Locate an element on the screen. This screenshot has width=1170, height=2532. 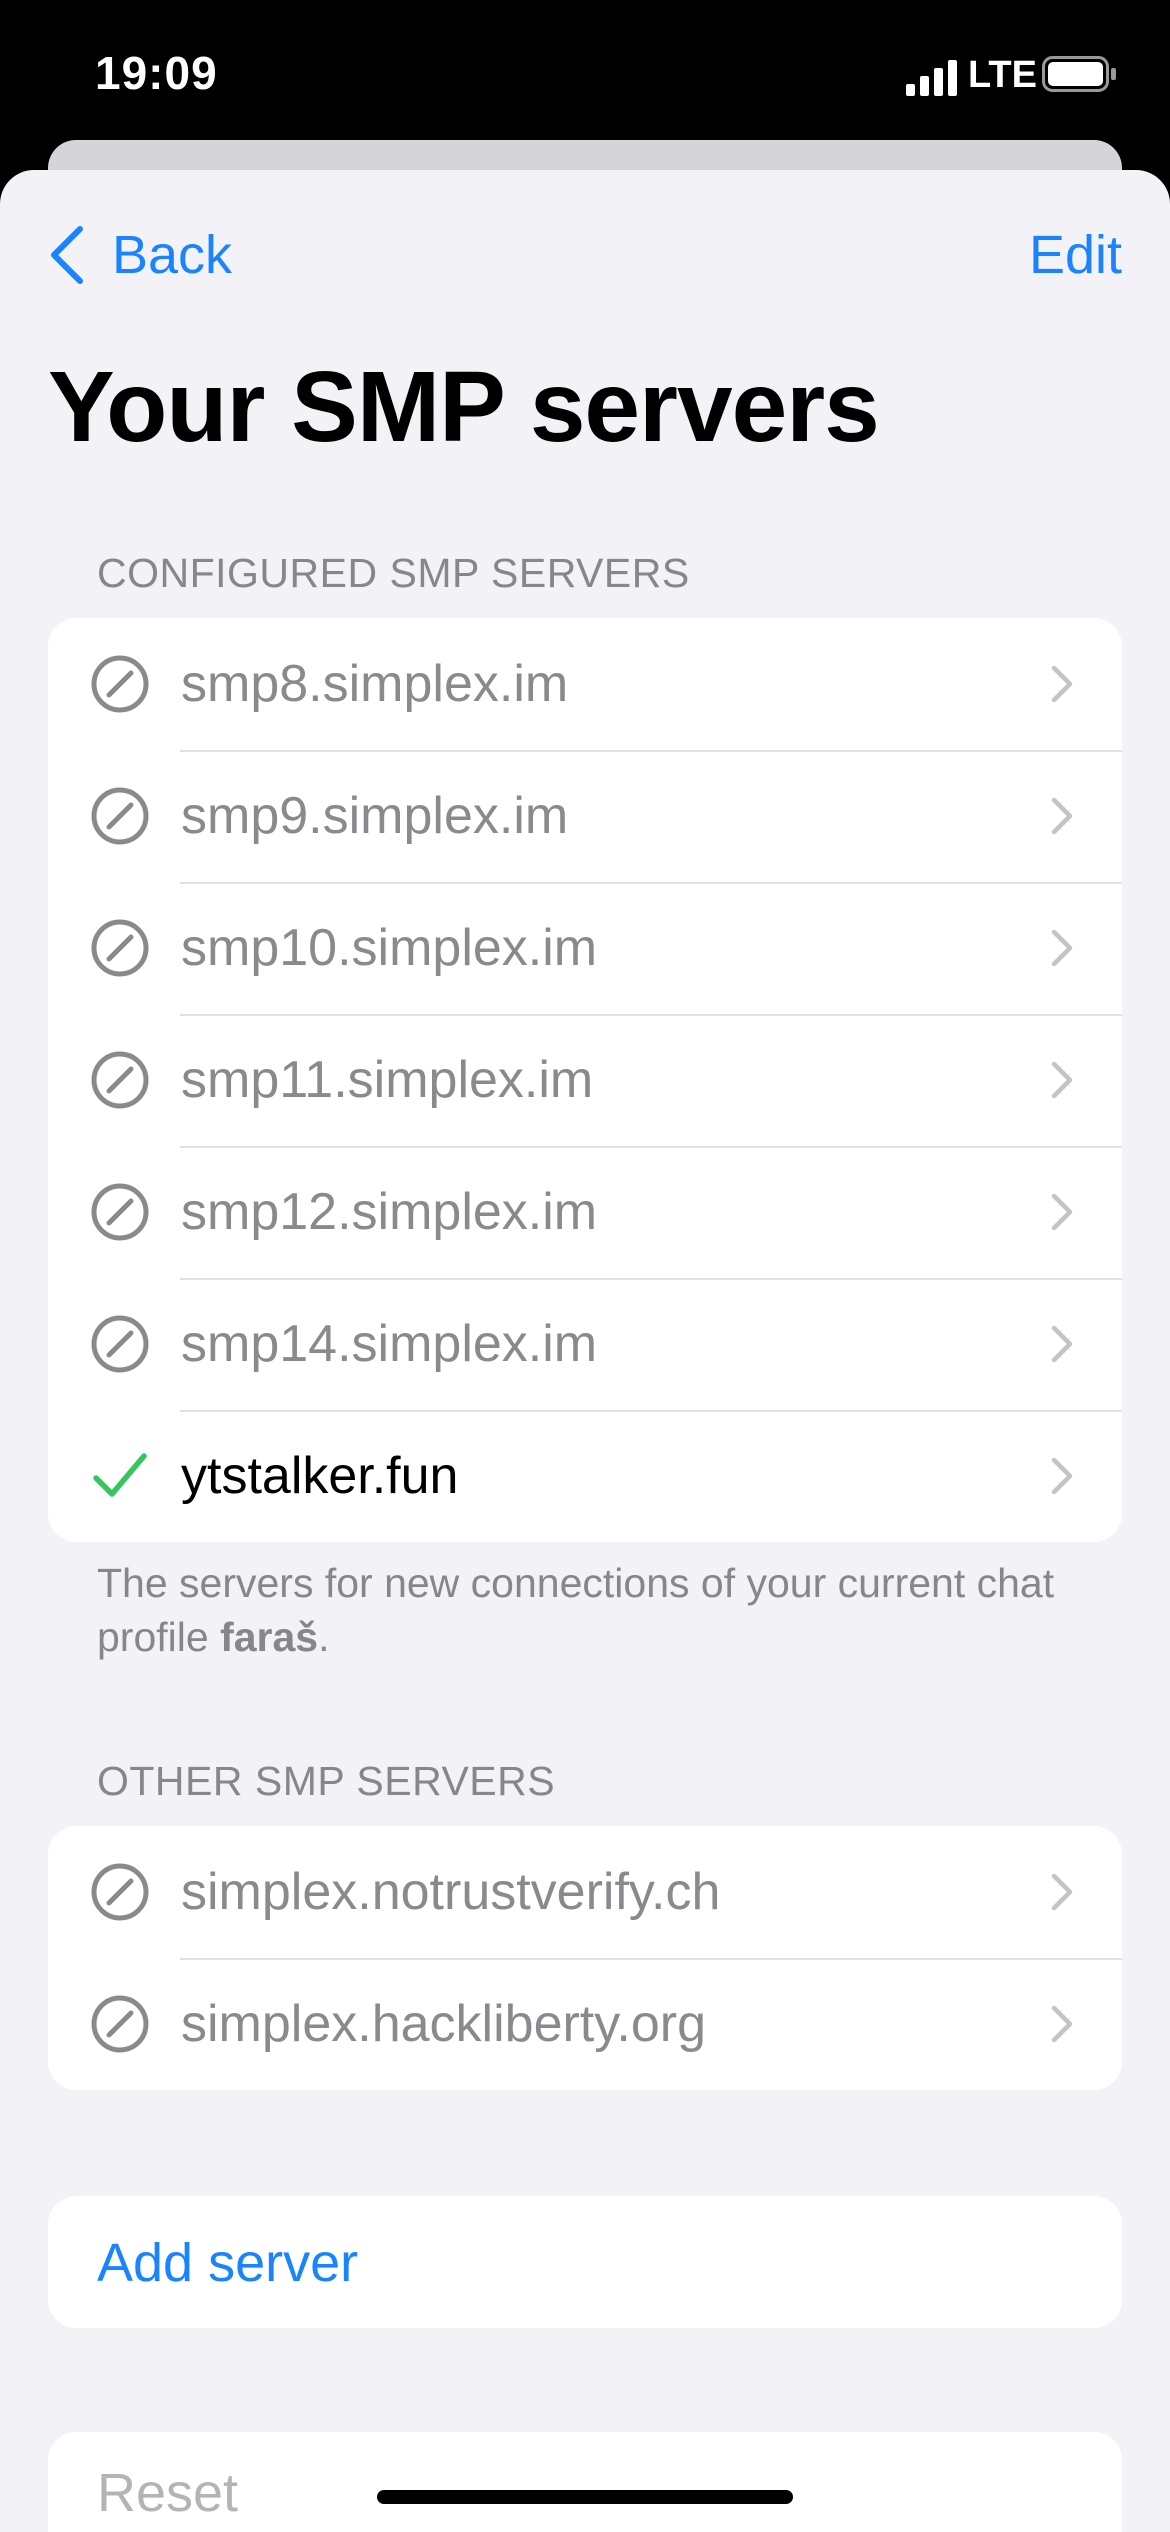
server-name: smp11.simplex.im is located at coordinates (387, 1080).